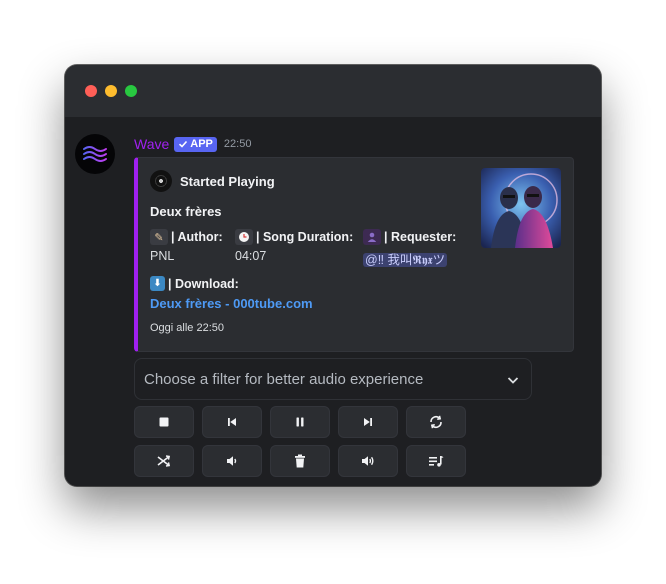 The height and width of the screenshot is (584, 666). Describe the element at coordinates (251, 256) in the screenshot. I see `field-duration-value: 04:07` at that location.